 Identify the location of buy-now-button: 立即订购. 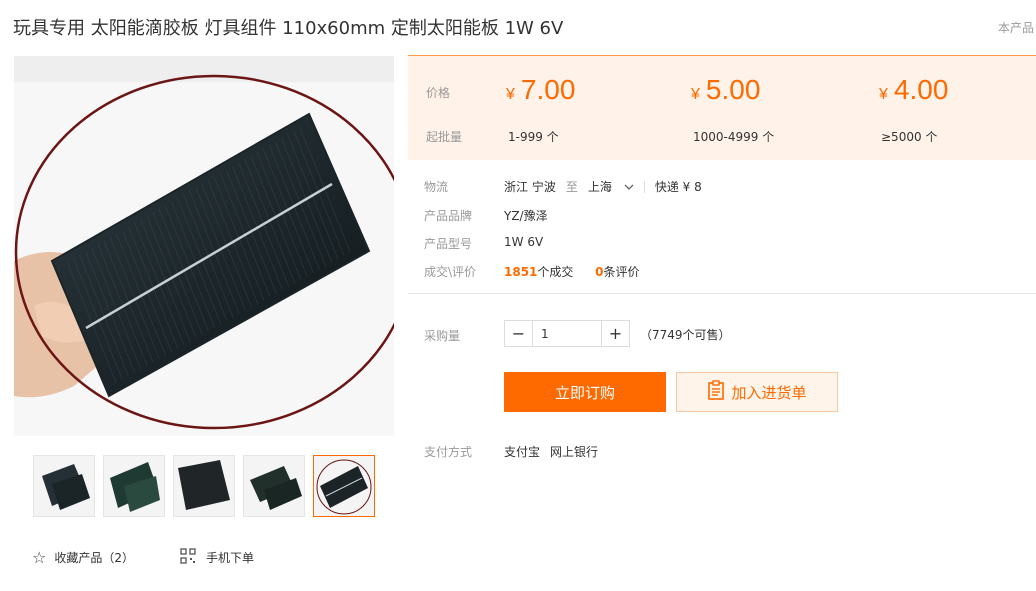
(585, 392).